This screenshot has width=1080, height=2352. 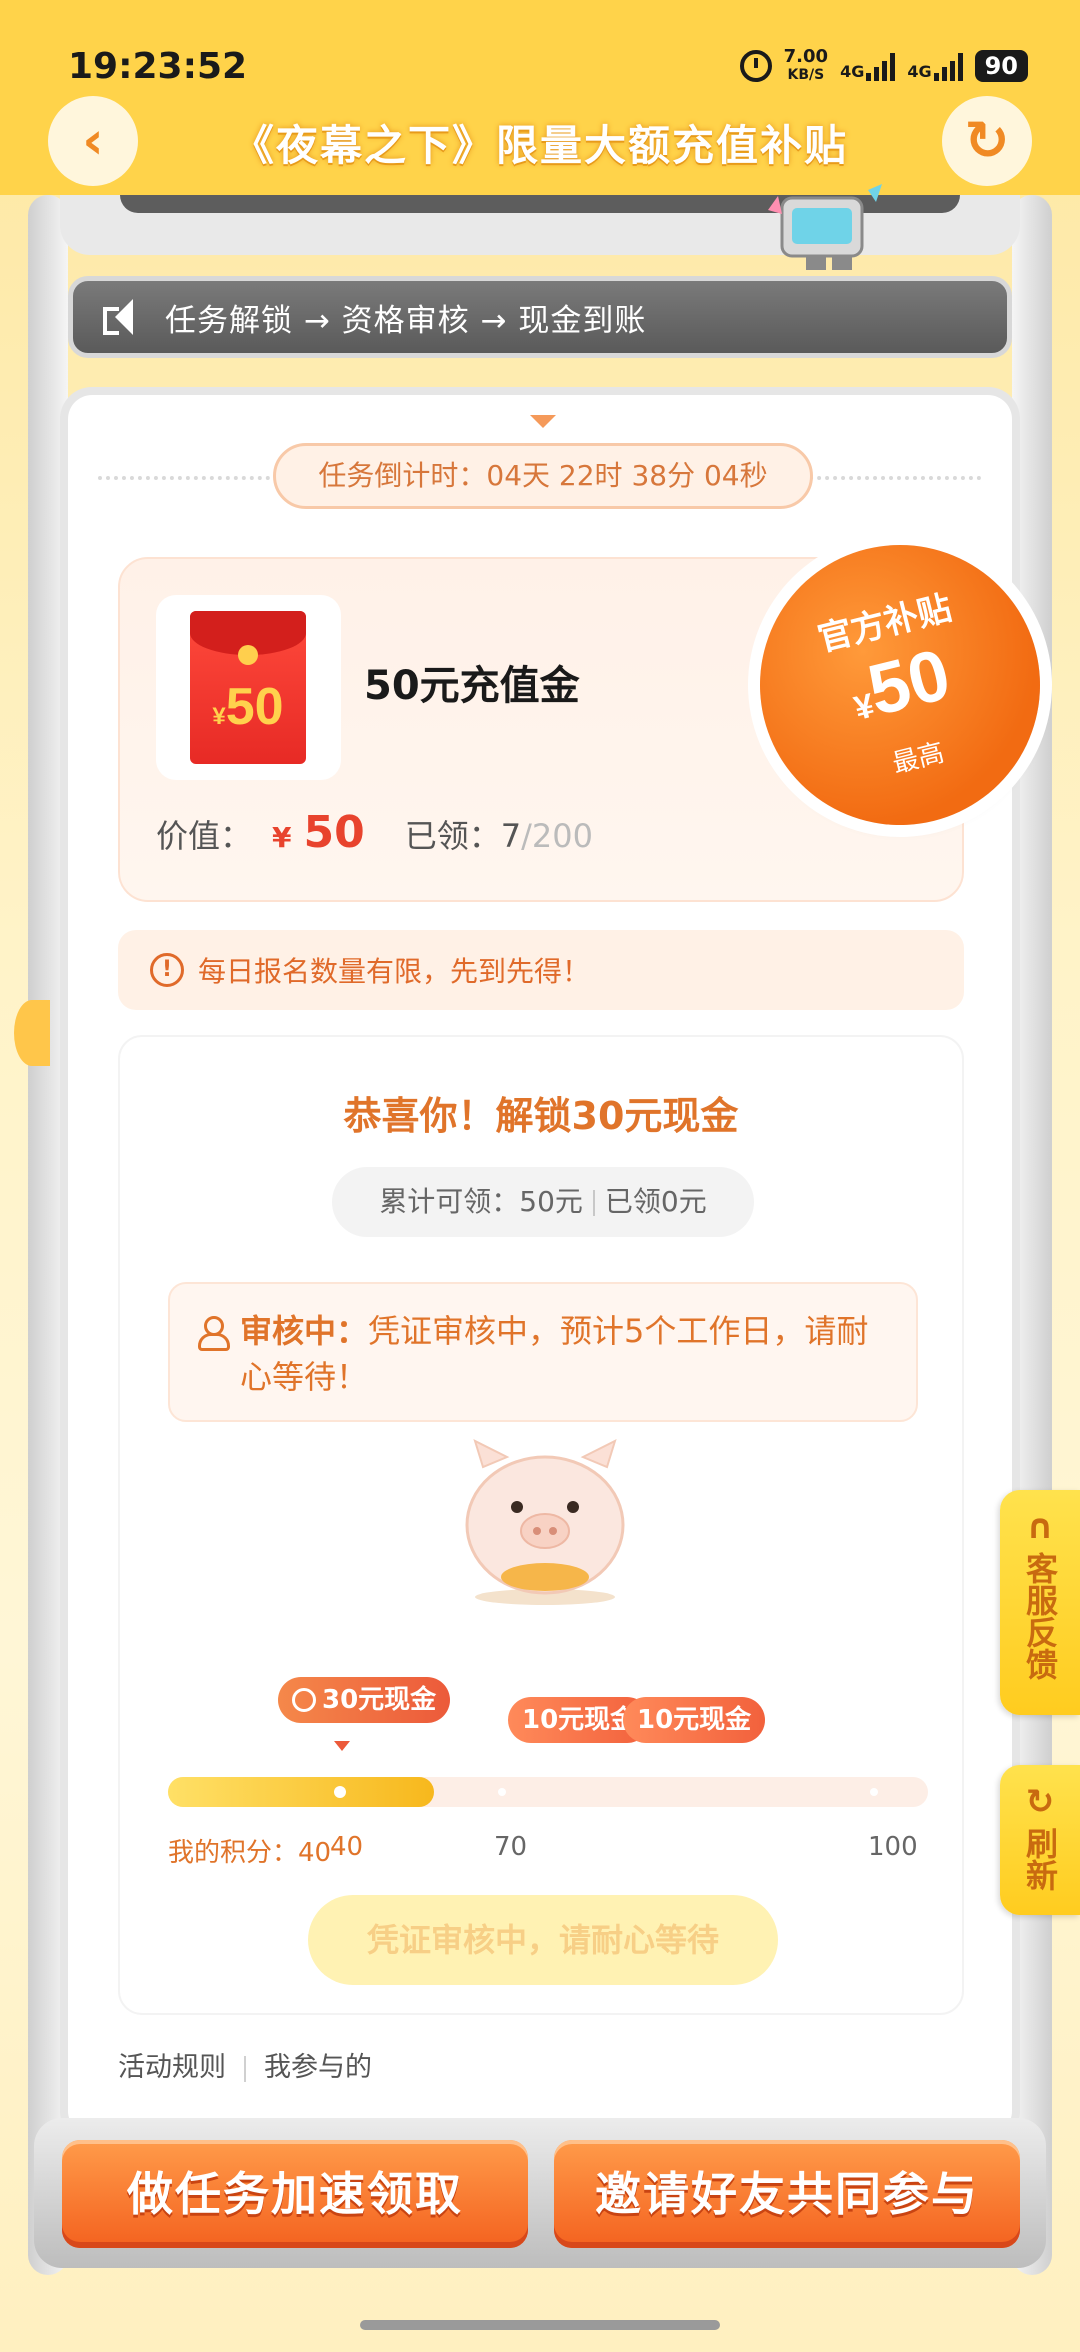 What do you see at coordinates (1032, 1235) in the screenshot?
I see `frame-right` at bounding box center [1032, 1235].